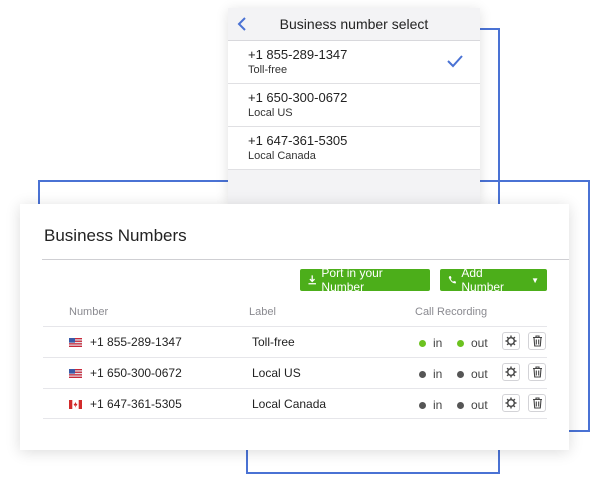 Image resolution: width=590 pixels, height=482 pixels. I want to click on option-type: Local Canada, so click(282, 156).